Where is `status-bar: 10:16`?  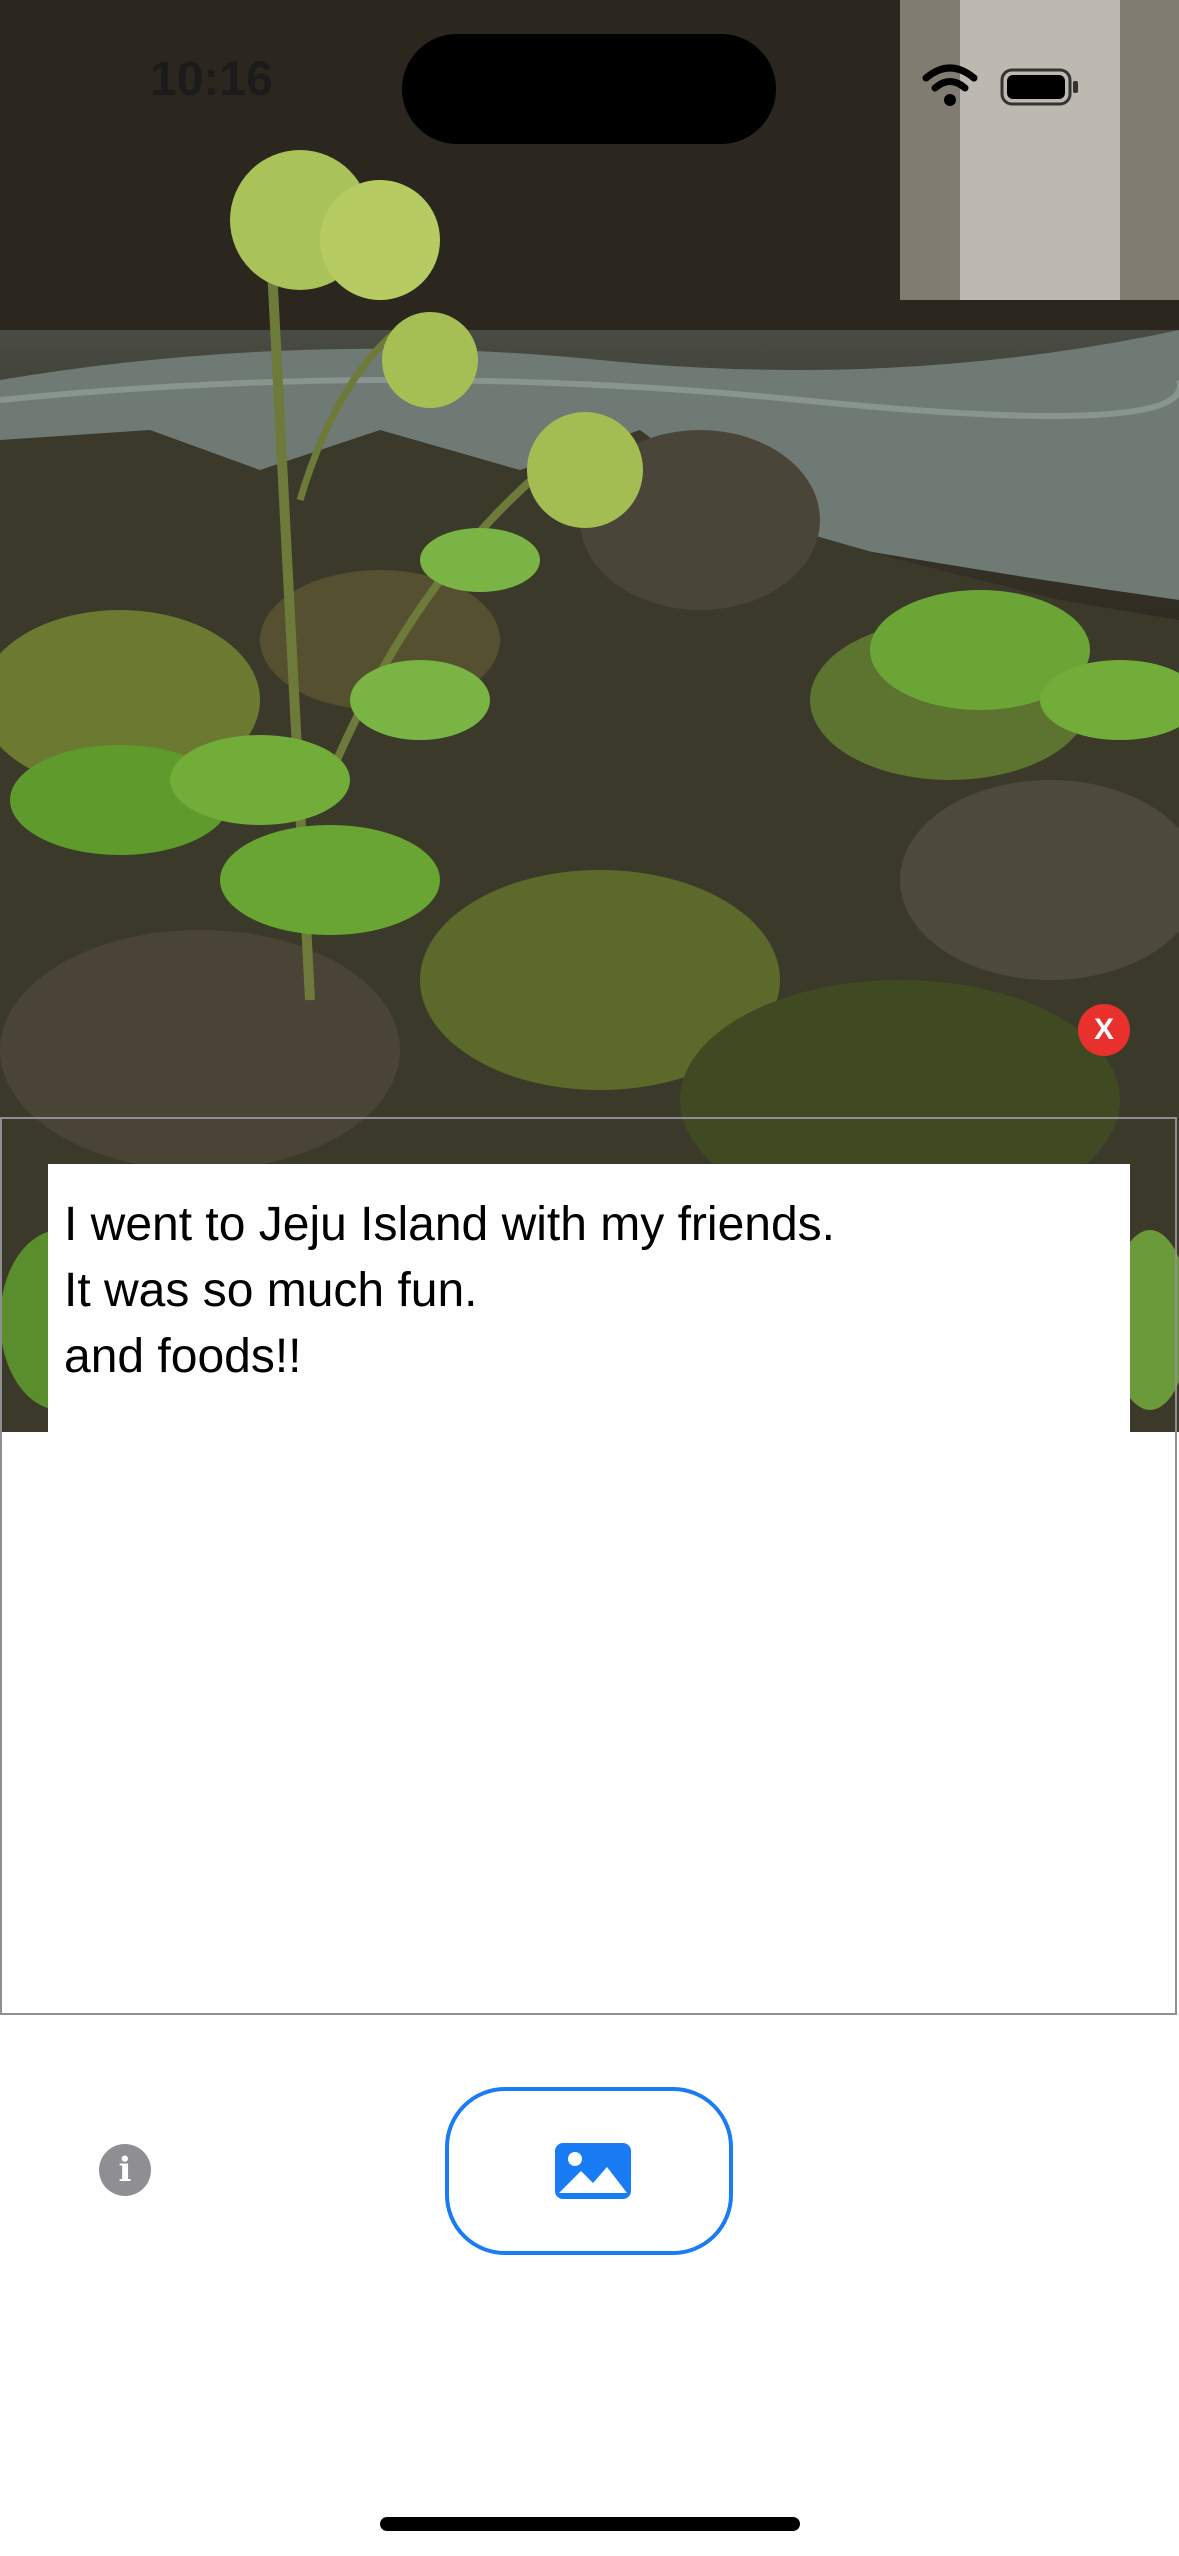
status-bar: 10:16 is located at coordinates (589, 80).